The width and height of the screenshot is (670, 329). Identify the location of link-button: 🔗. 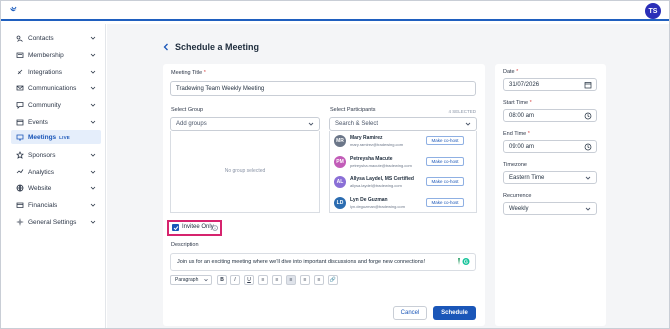
(333, 280).